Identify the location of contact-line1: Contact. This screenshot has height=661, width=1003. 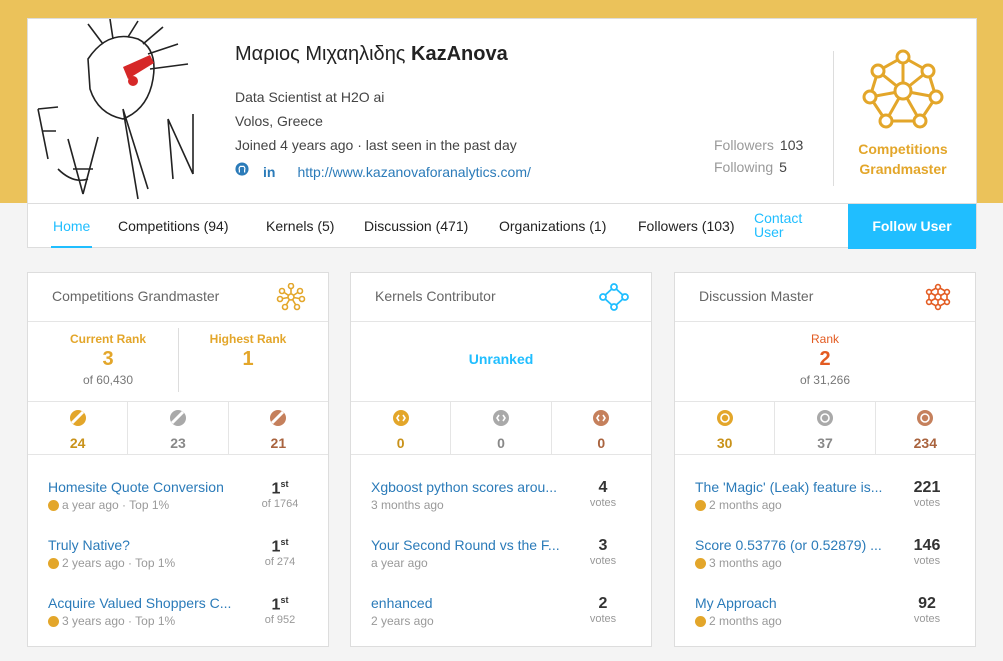
(778, 218).